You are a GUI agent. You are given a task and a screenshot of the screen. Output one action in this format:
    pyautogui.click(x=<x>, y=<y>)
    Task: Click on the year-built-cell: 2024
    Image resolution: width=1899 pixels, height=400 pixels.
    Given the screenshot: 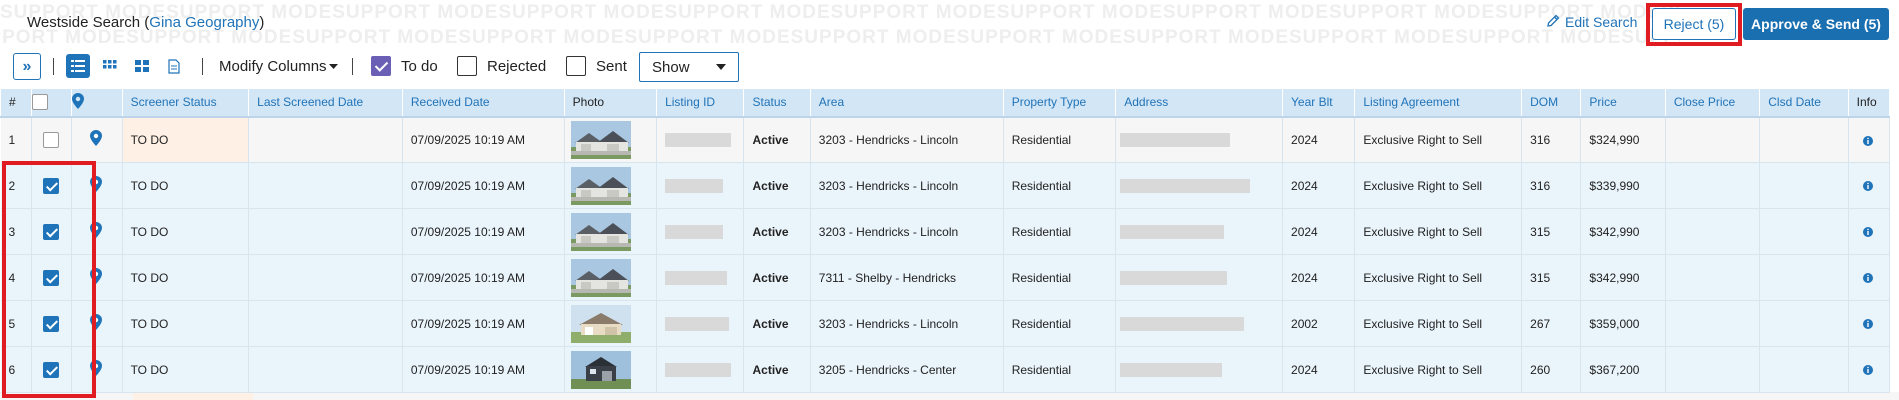 What is the action you would take?
    pyautogui.click(x=1319, y=139)
    